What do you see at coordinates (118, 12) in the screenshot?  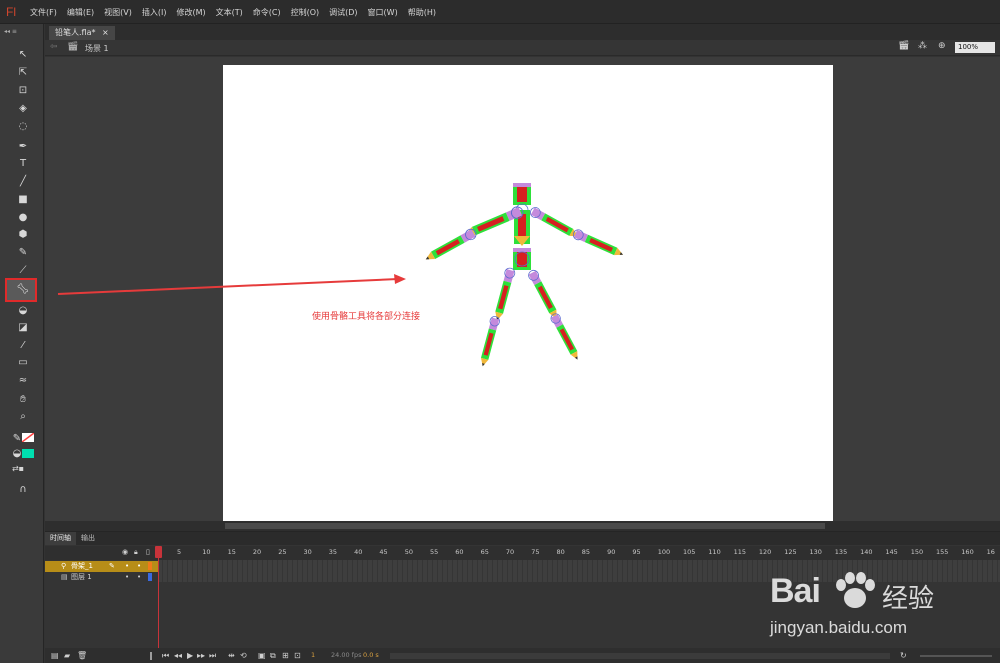 I see `menu-view: 视图(V)` at bounding box center [118, 12].